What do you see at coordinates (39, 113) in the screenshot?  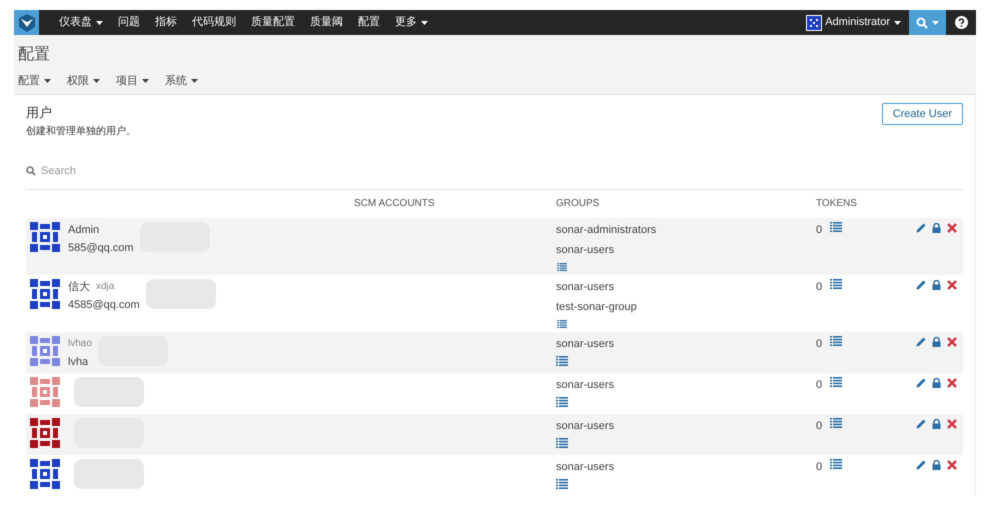 I see `section-title: 用户` at bounding box center [39, 113].